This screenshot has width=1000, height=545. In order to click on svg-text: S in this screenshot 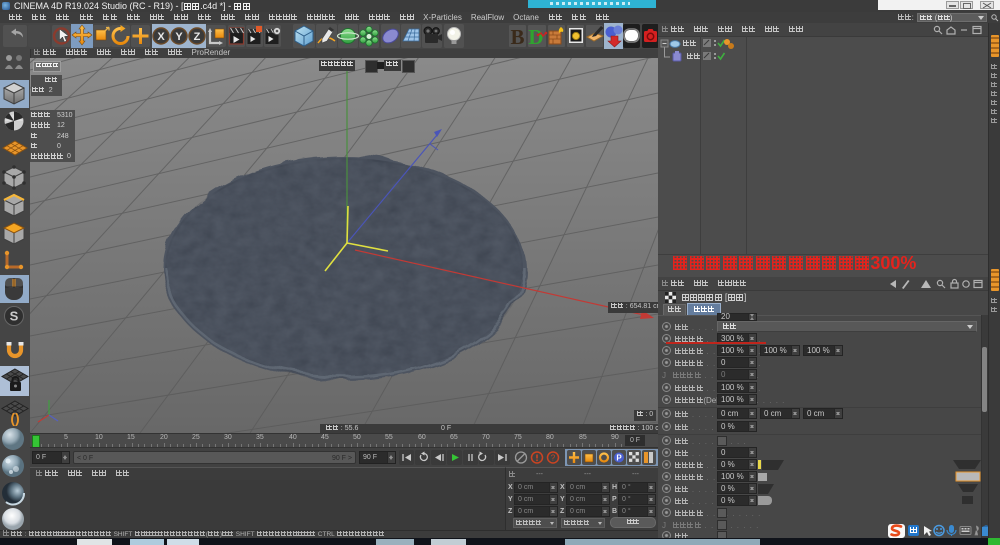, I will do `click(14, 316)`.